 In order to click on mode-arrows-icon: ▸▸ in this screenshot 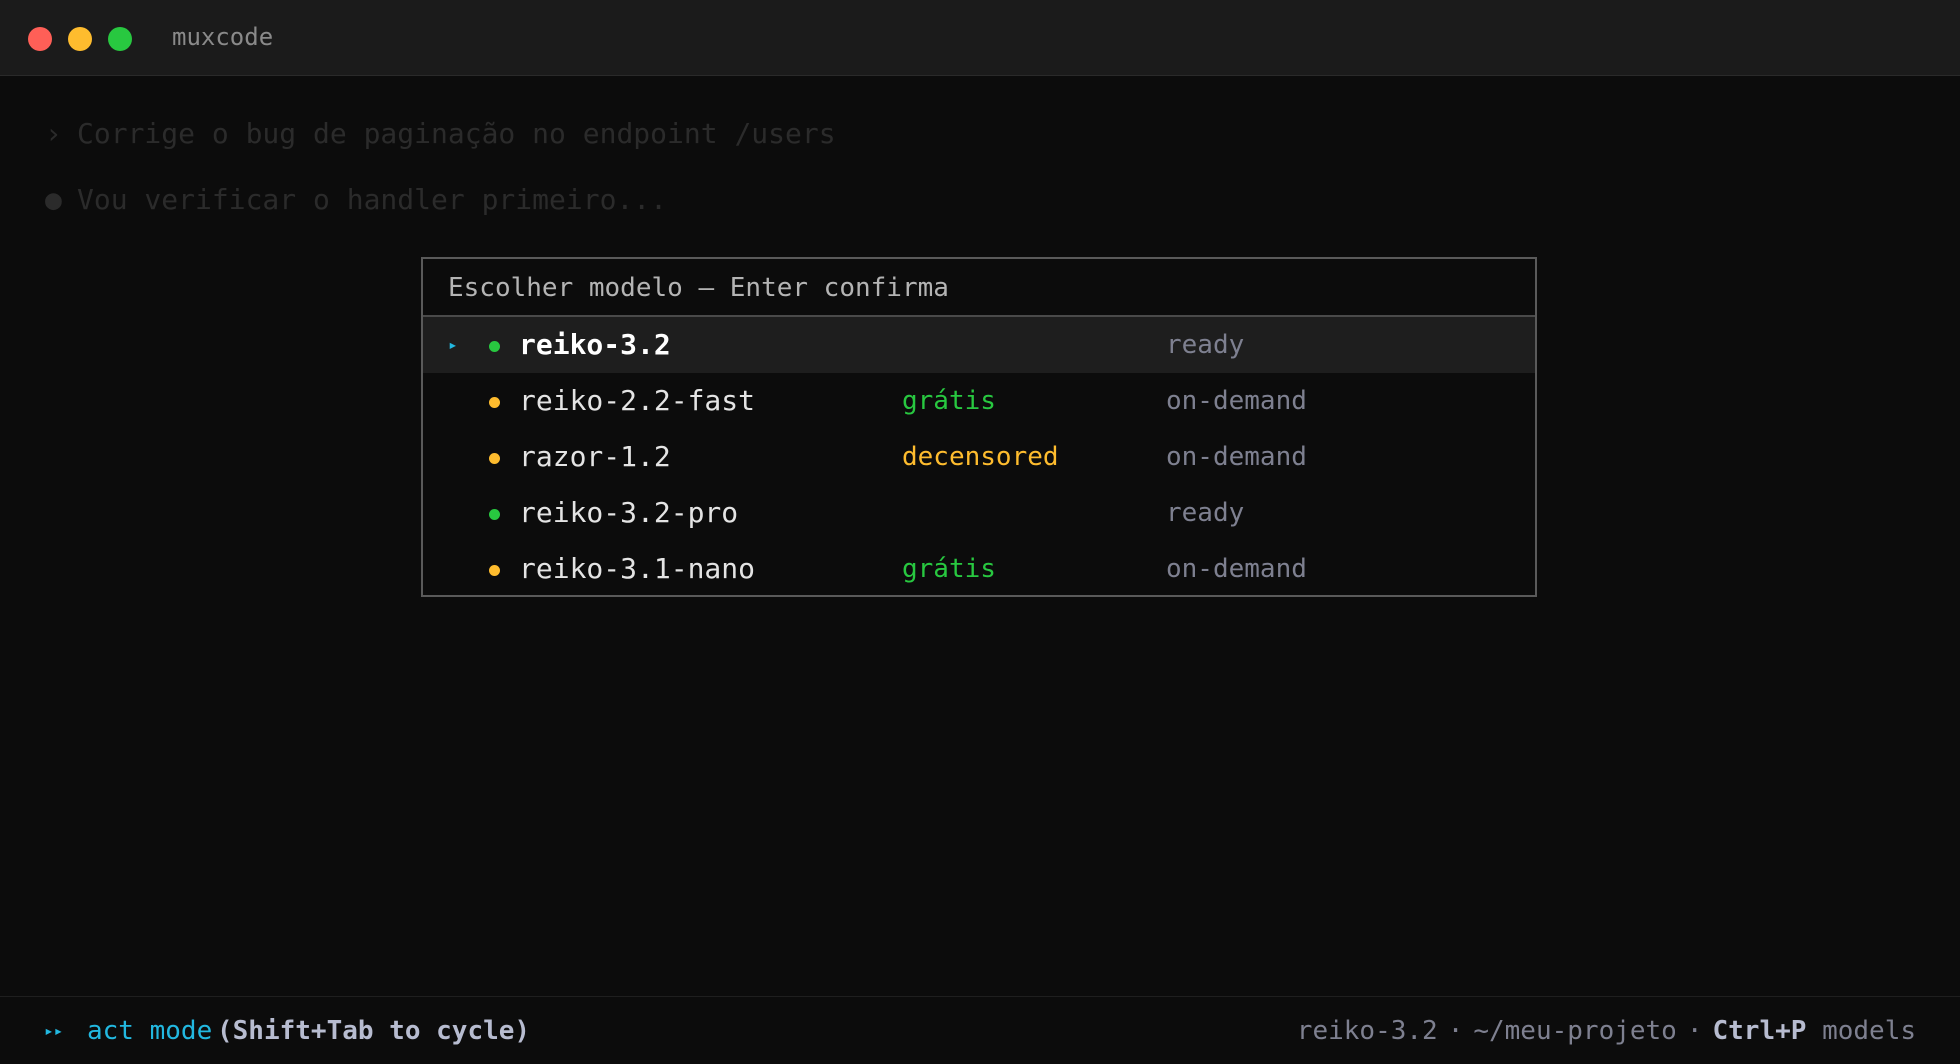, I will do `click(54, 1030)`.